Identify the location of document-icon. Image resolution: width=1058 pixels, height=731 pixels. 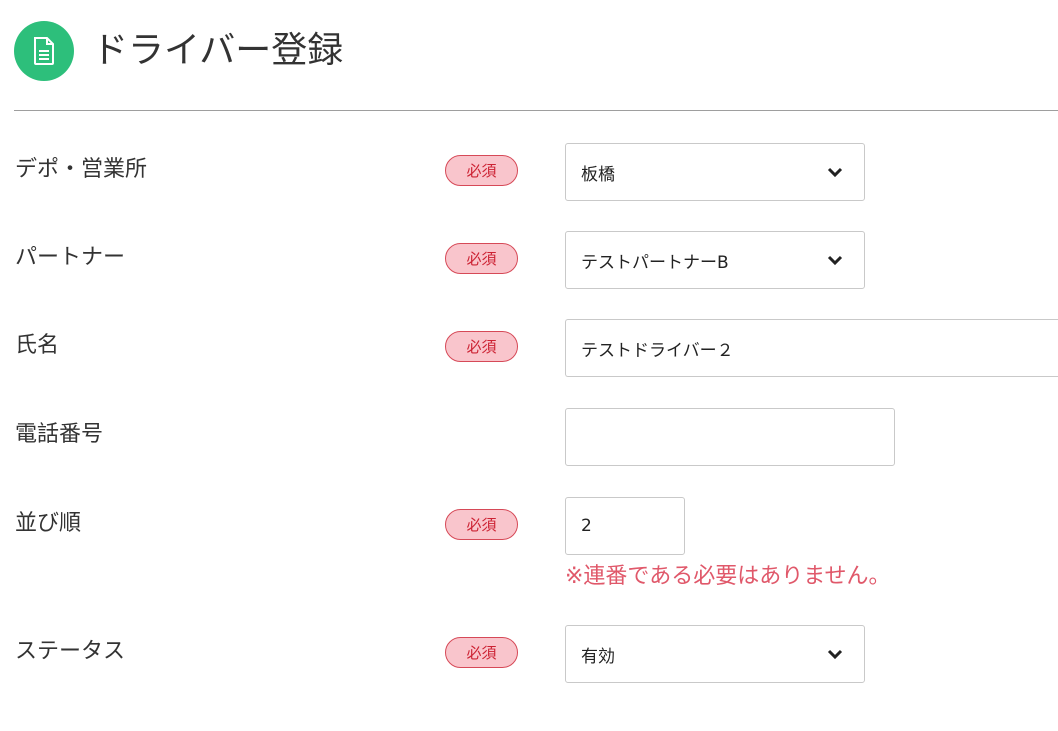
(44, 51).